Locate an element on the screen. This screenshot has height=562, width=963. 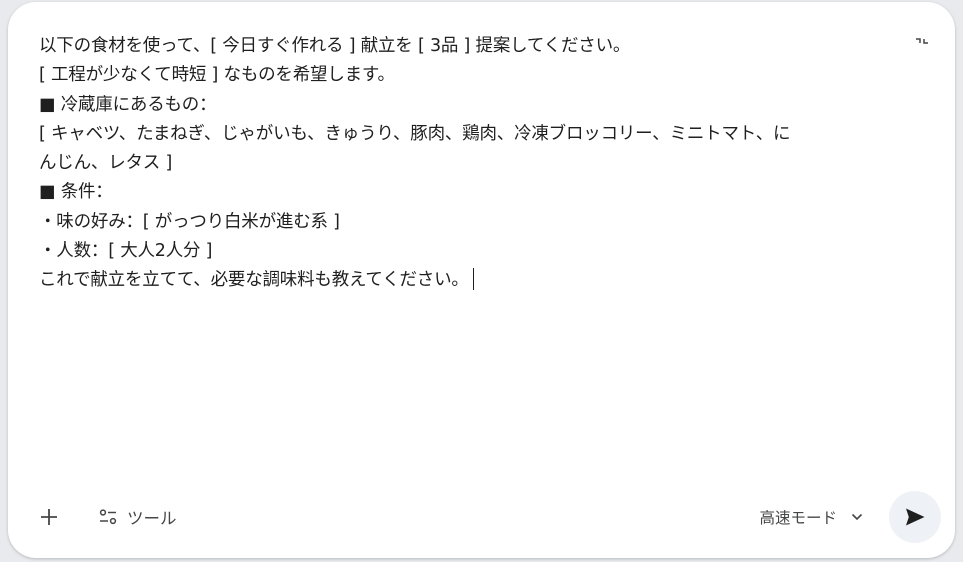
prompt-line: ■ 条件： is located at coordinates (76, 192).